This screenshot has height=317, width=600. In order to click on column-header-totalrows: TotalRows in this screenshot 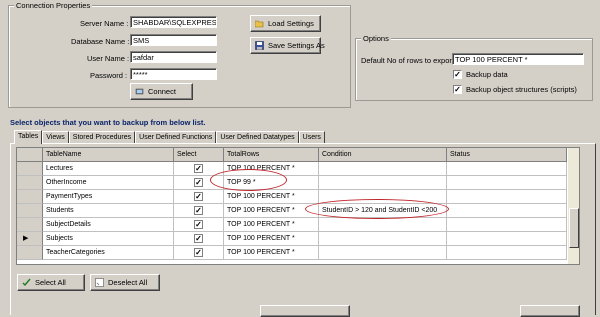, I will do `click(271, 155)`.